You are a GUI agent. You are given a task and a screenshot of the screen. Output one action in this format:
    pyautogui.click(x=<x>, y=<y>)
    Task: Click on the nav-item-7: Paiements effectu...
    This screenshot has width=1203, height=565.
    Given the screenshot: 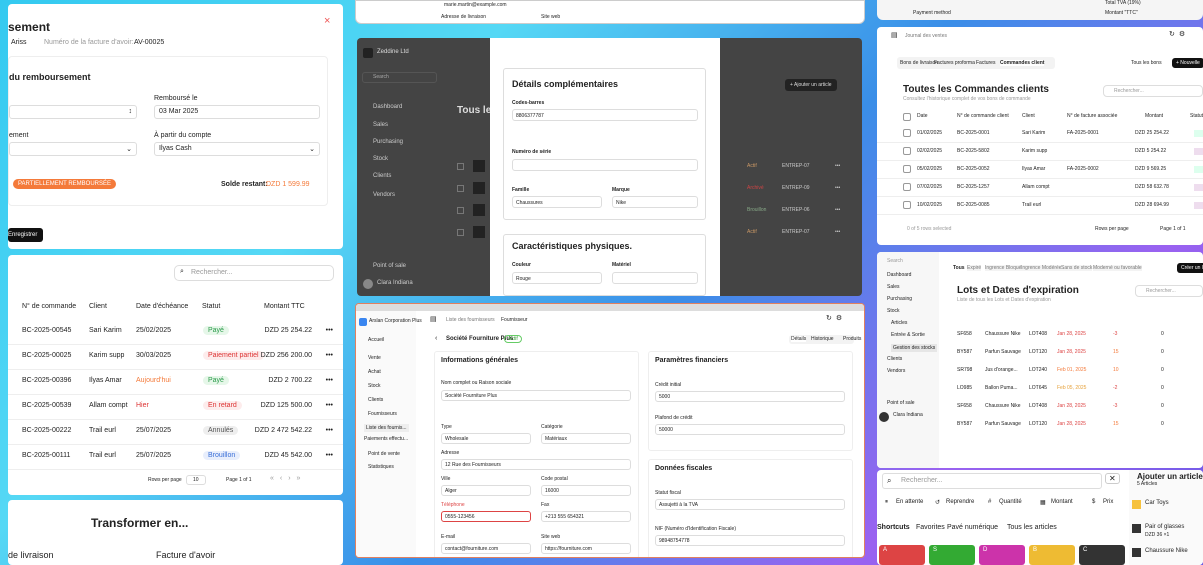 What is the action you would take?
    pyautogui.click(x=386, y=439)
    